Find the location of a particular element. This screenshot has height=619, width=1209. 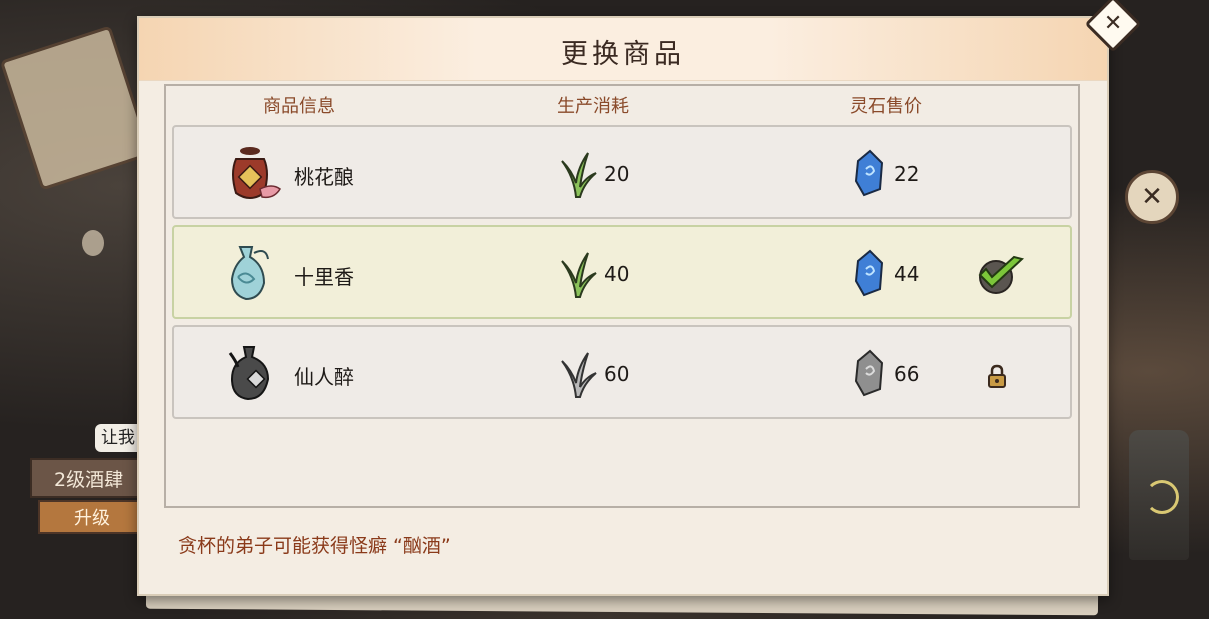

upgrade-button: 升级 is located at coordinates (93, 517).